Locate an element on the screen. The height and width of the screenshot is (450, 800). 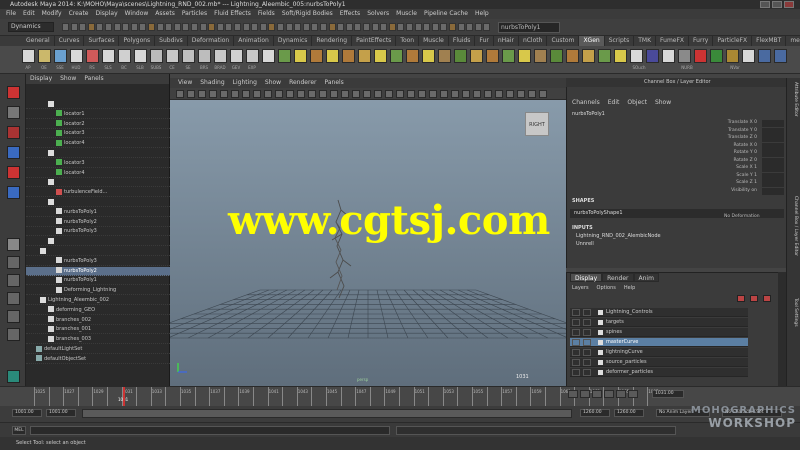
layer-row: source_particles is located at coordinates (659, 362).